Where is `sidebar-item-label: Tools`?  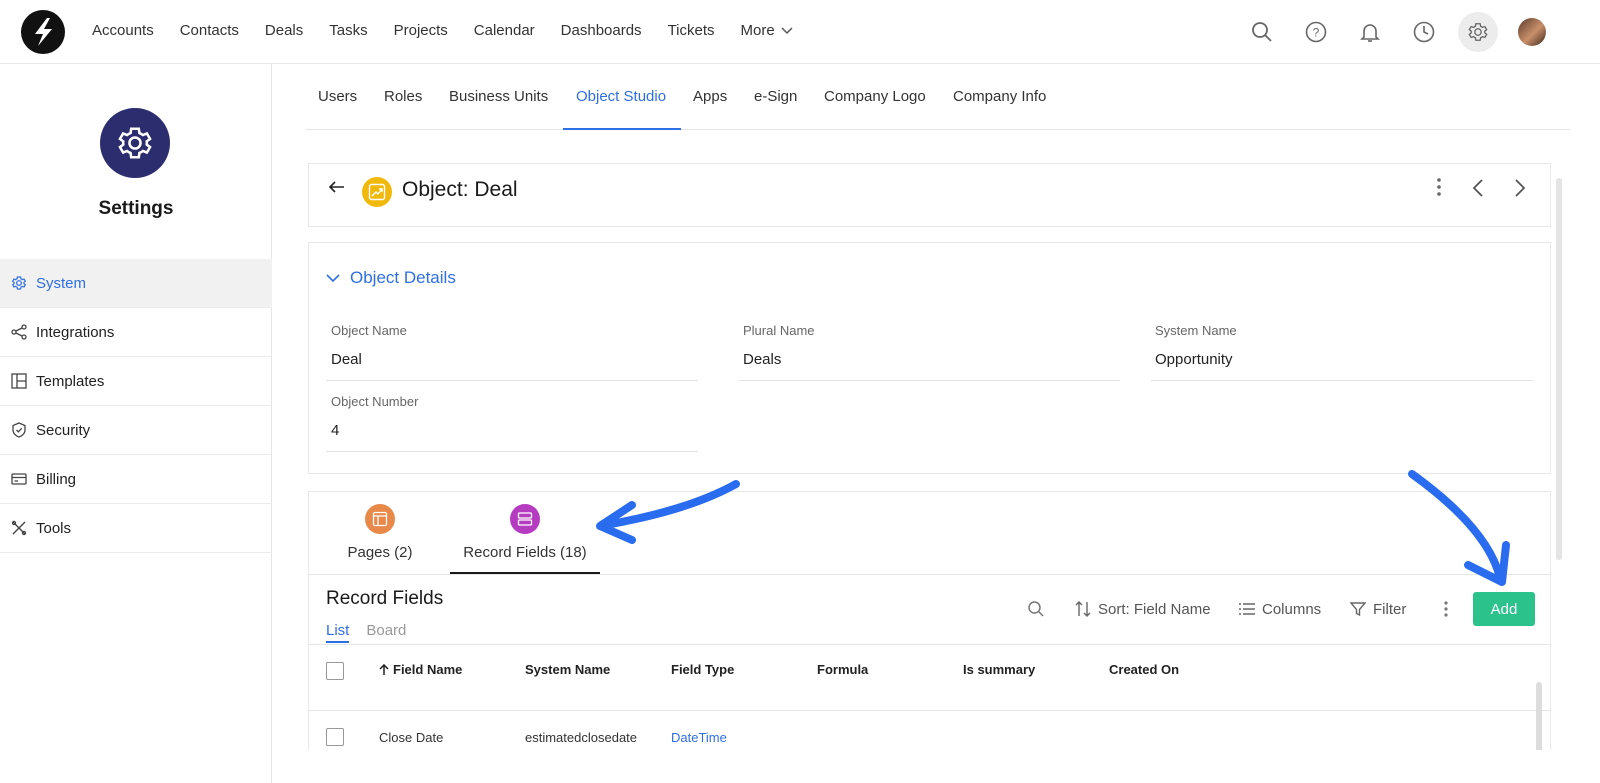 sidebar-item-label: Tools is located at coordinates (54, 528).